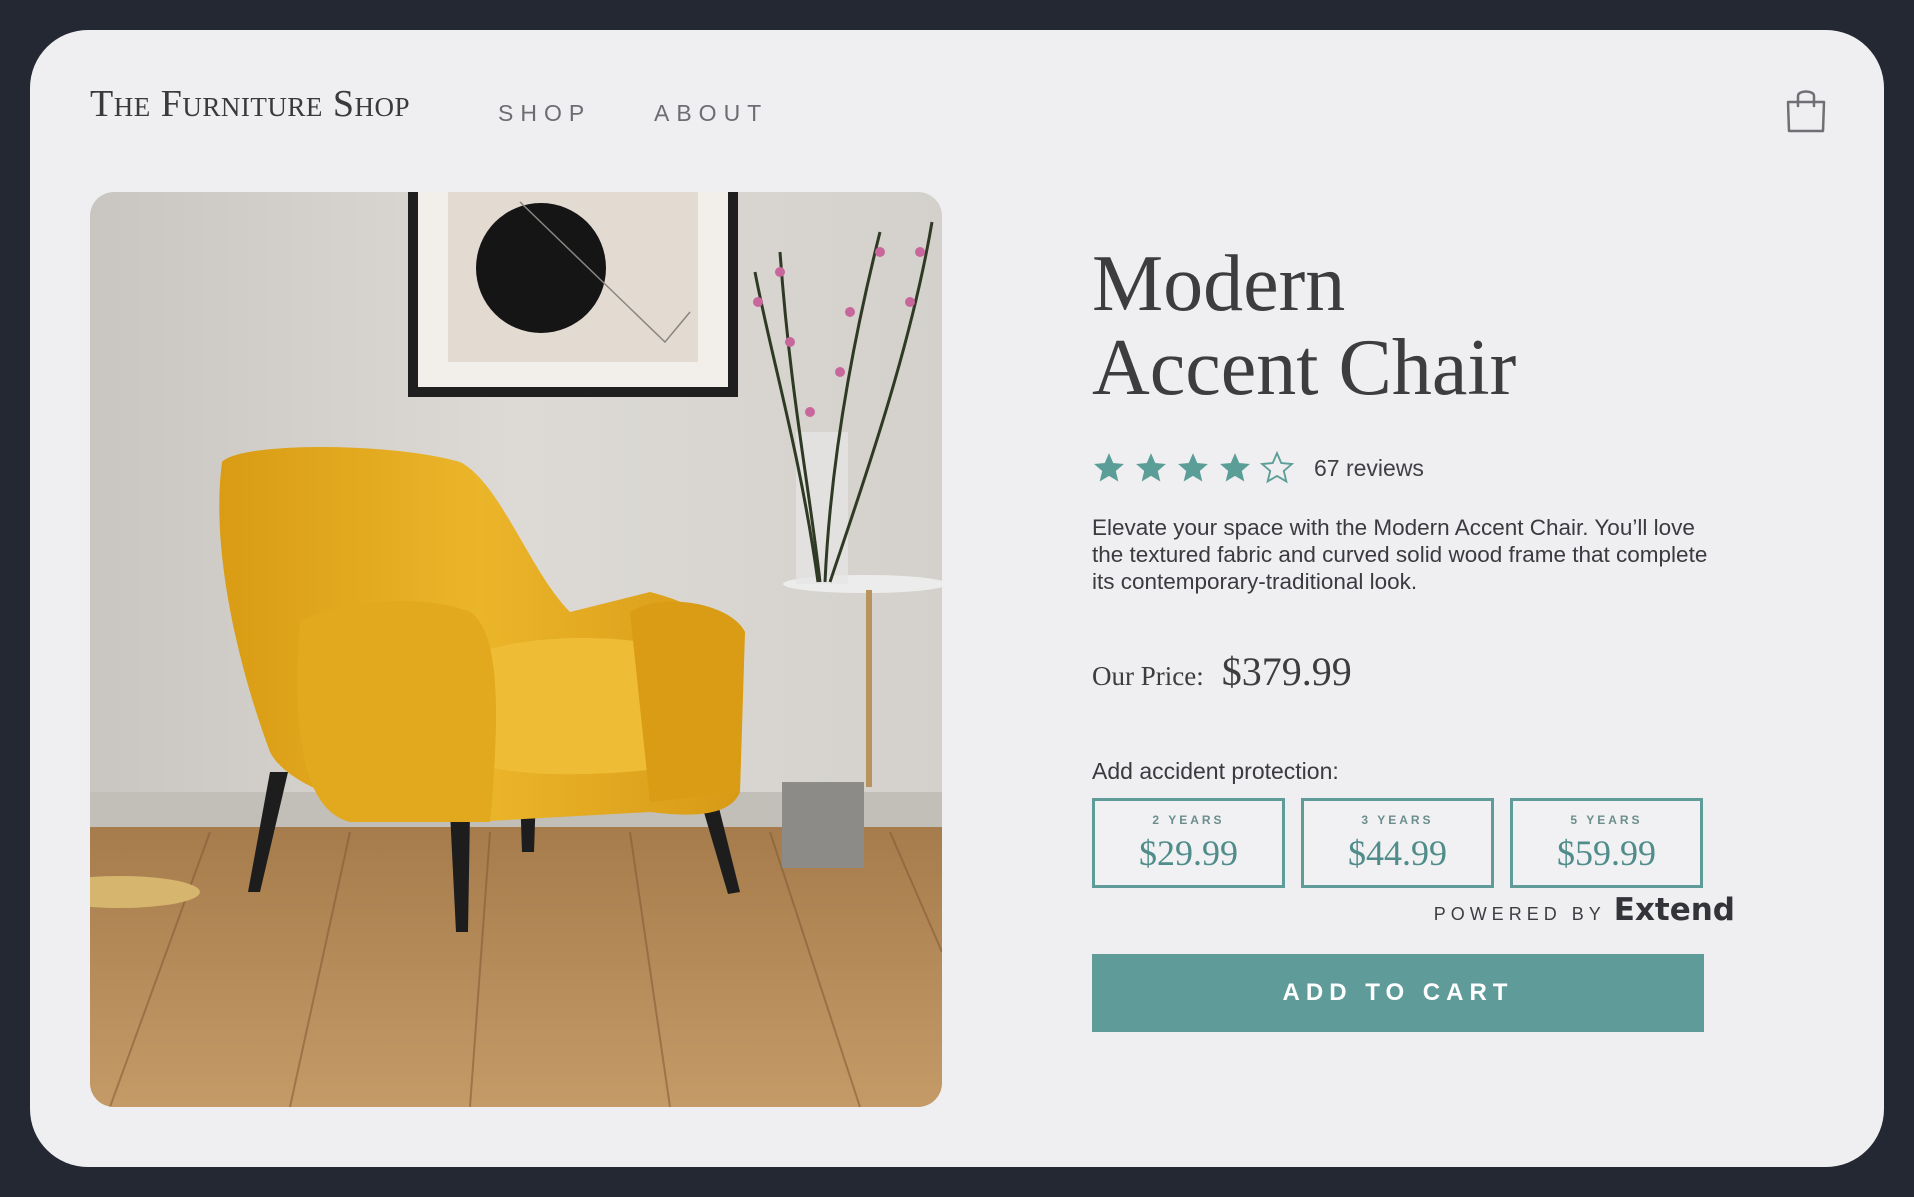  Describe the element at coordinates (544, 113) in the screenshot. I see `nav-shop: SHOP` at that location.